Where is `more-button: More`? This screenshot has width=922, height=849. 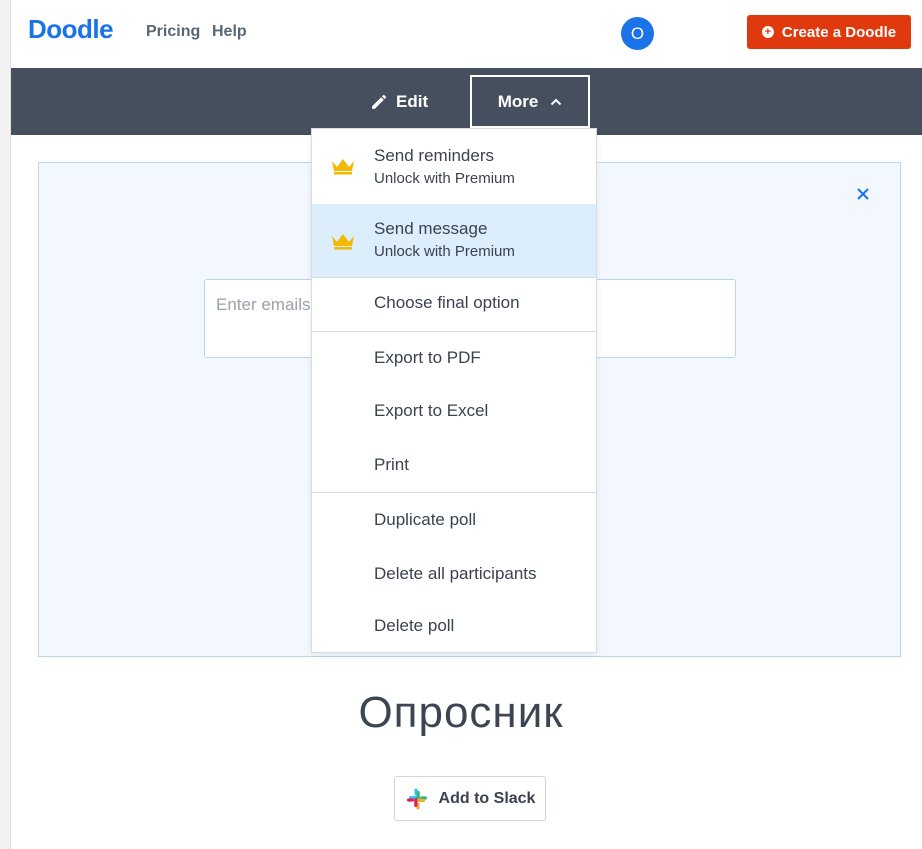
more-button: More is located at coordinates (530, 101).